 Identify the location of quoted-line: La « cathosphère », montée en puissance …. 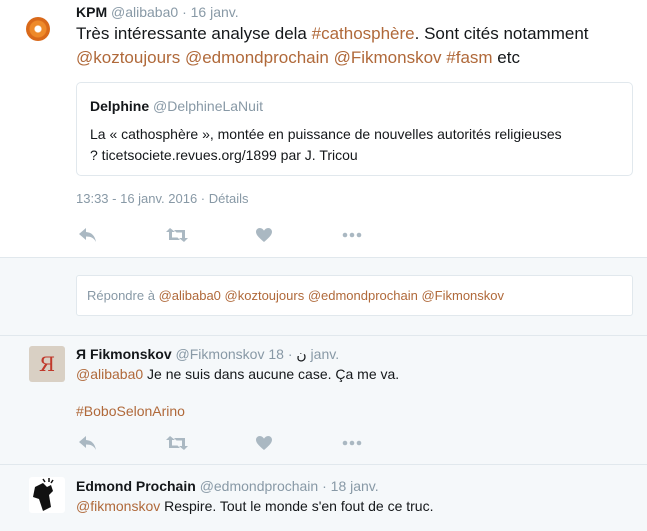
(326, 134).